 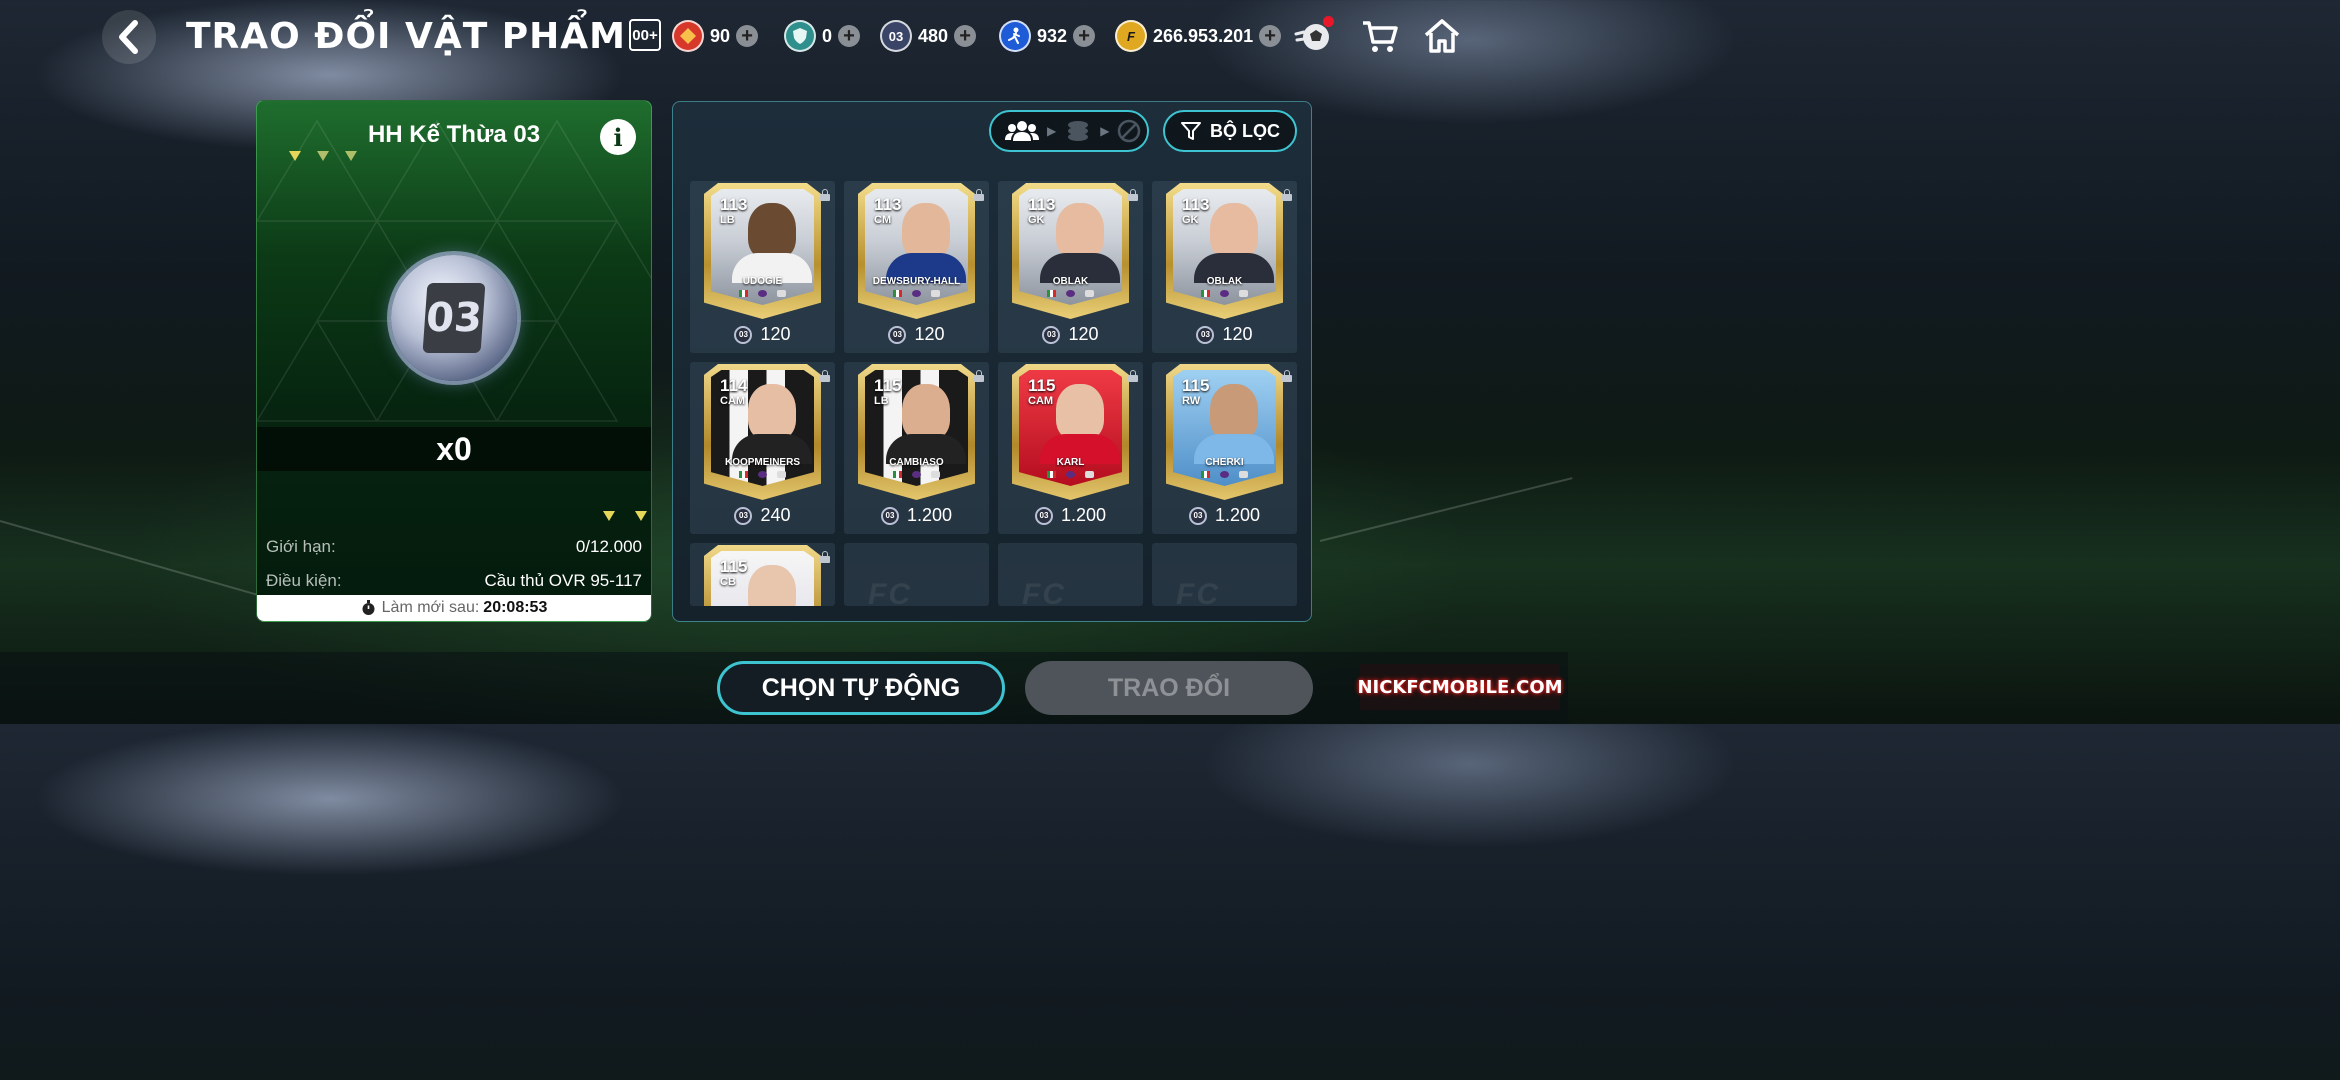 I want to click on fc-watermark-icon: FC, so click(x=1198, y=592).